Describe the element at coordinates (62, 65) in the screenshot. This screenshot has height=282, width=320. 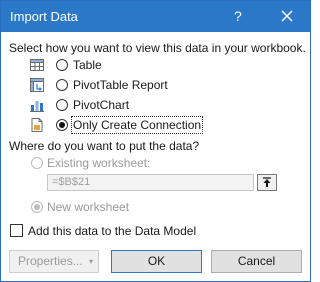
I see `table-radio` at that location.